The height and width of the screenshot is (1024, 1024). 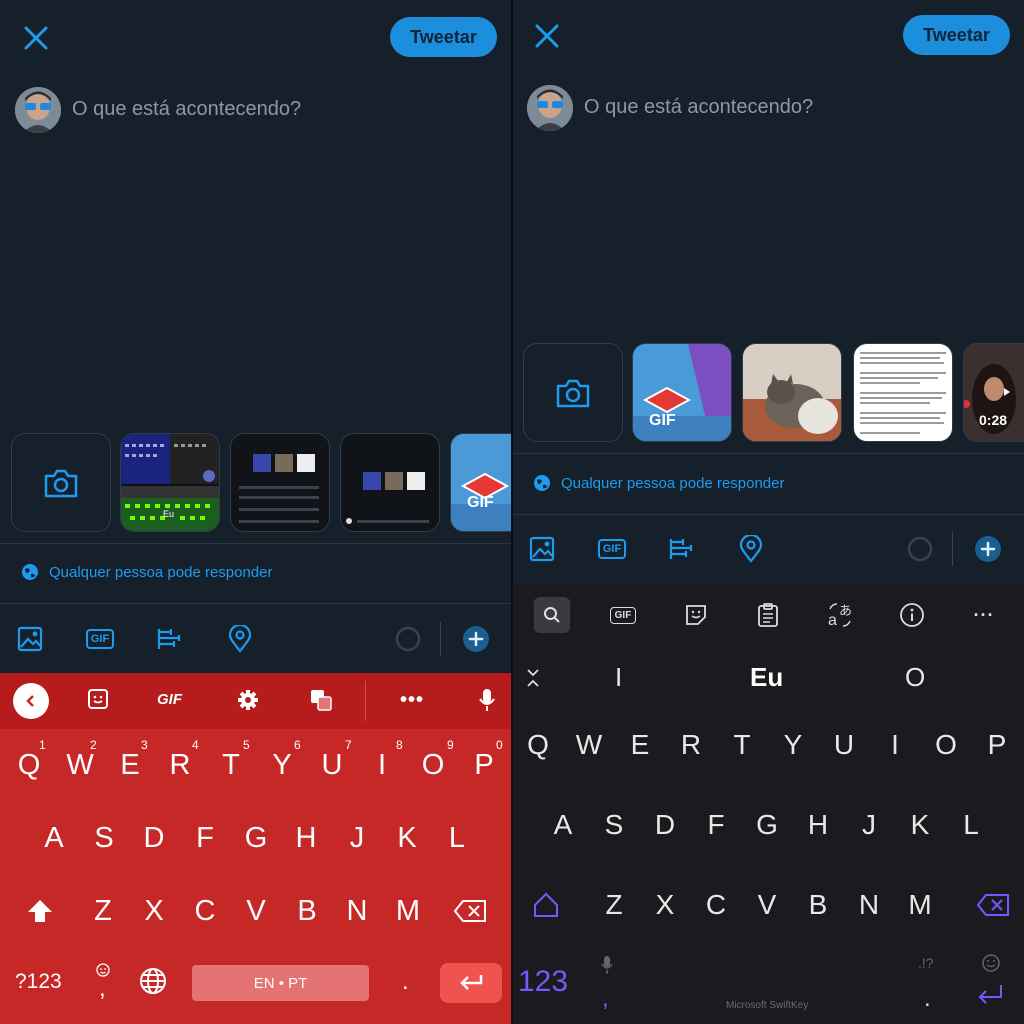 What do you see at coordinates (547, 36) in the screenshot?
I see `close-icon` at bounding box center [547, 36].